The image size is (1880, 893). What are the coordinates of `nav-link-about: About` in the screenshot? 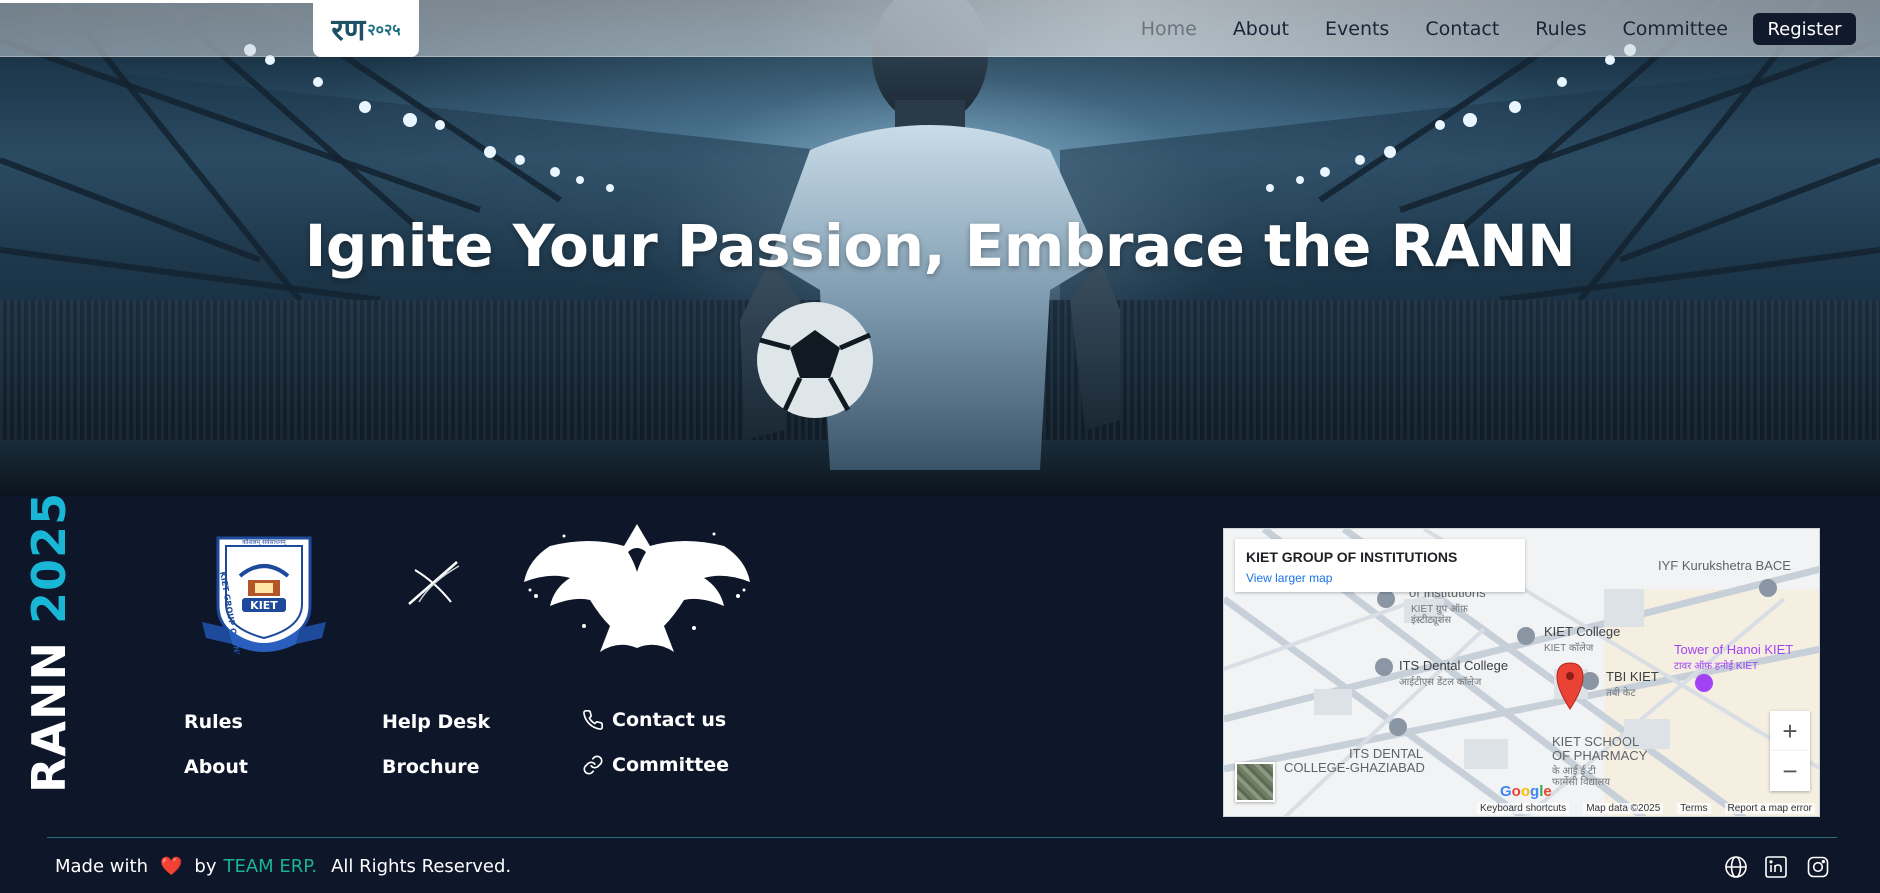 It's located at (1261, 29).